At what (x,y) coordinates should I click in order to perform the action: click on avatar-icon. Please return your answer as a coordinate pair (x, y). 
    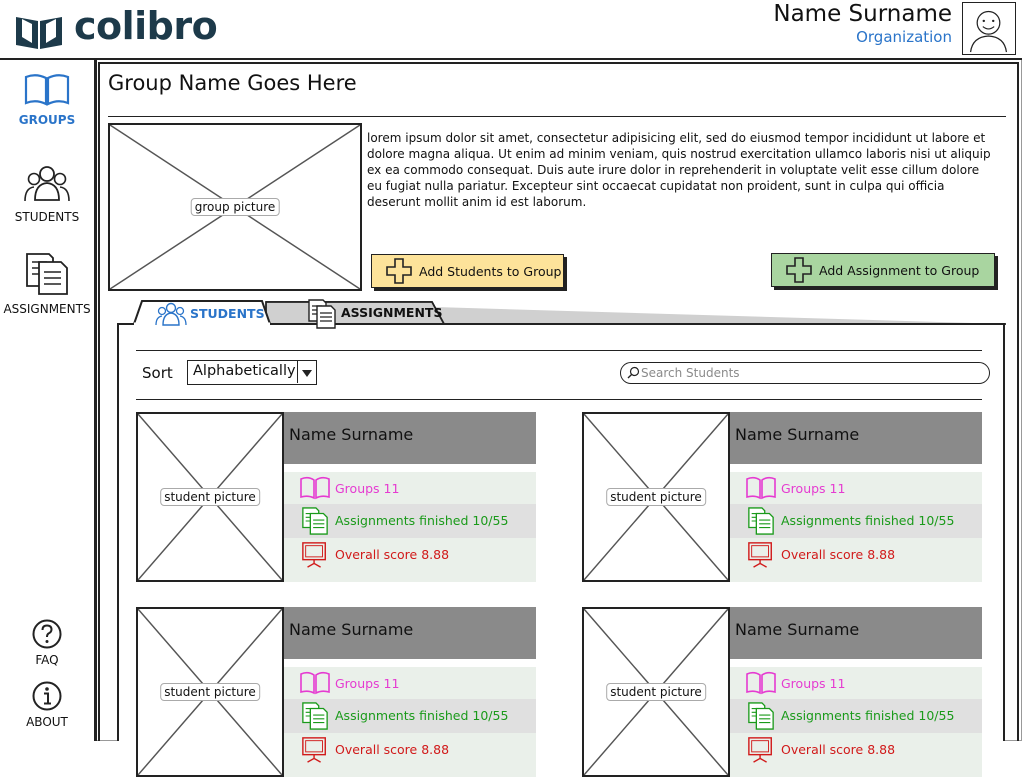
    Looking at the image, I should click on (988, 31).